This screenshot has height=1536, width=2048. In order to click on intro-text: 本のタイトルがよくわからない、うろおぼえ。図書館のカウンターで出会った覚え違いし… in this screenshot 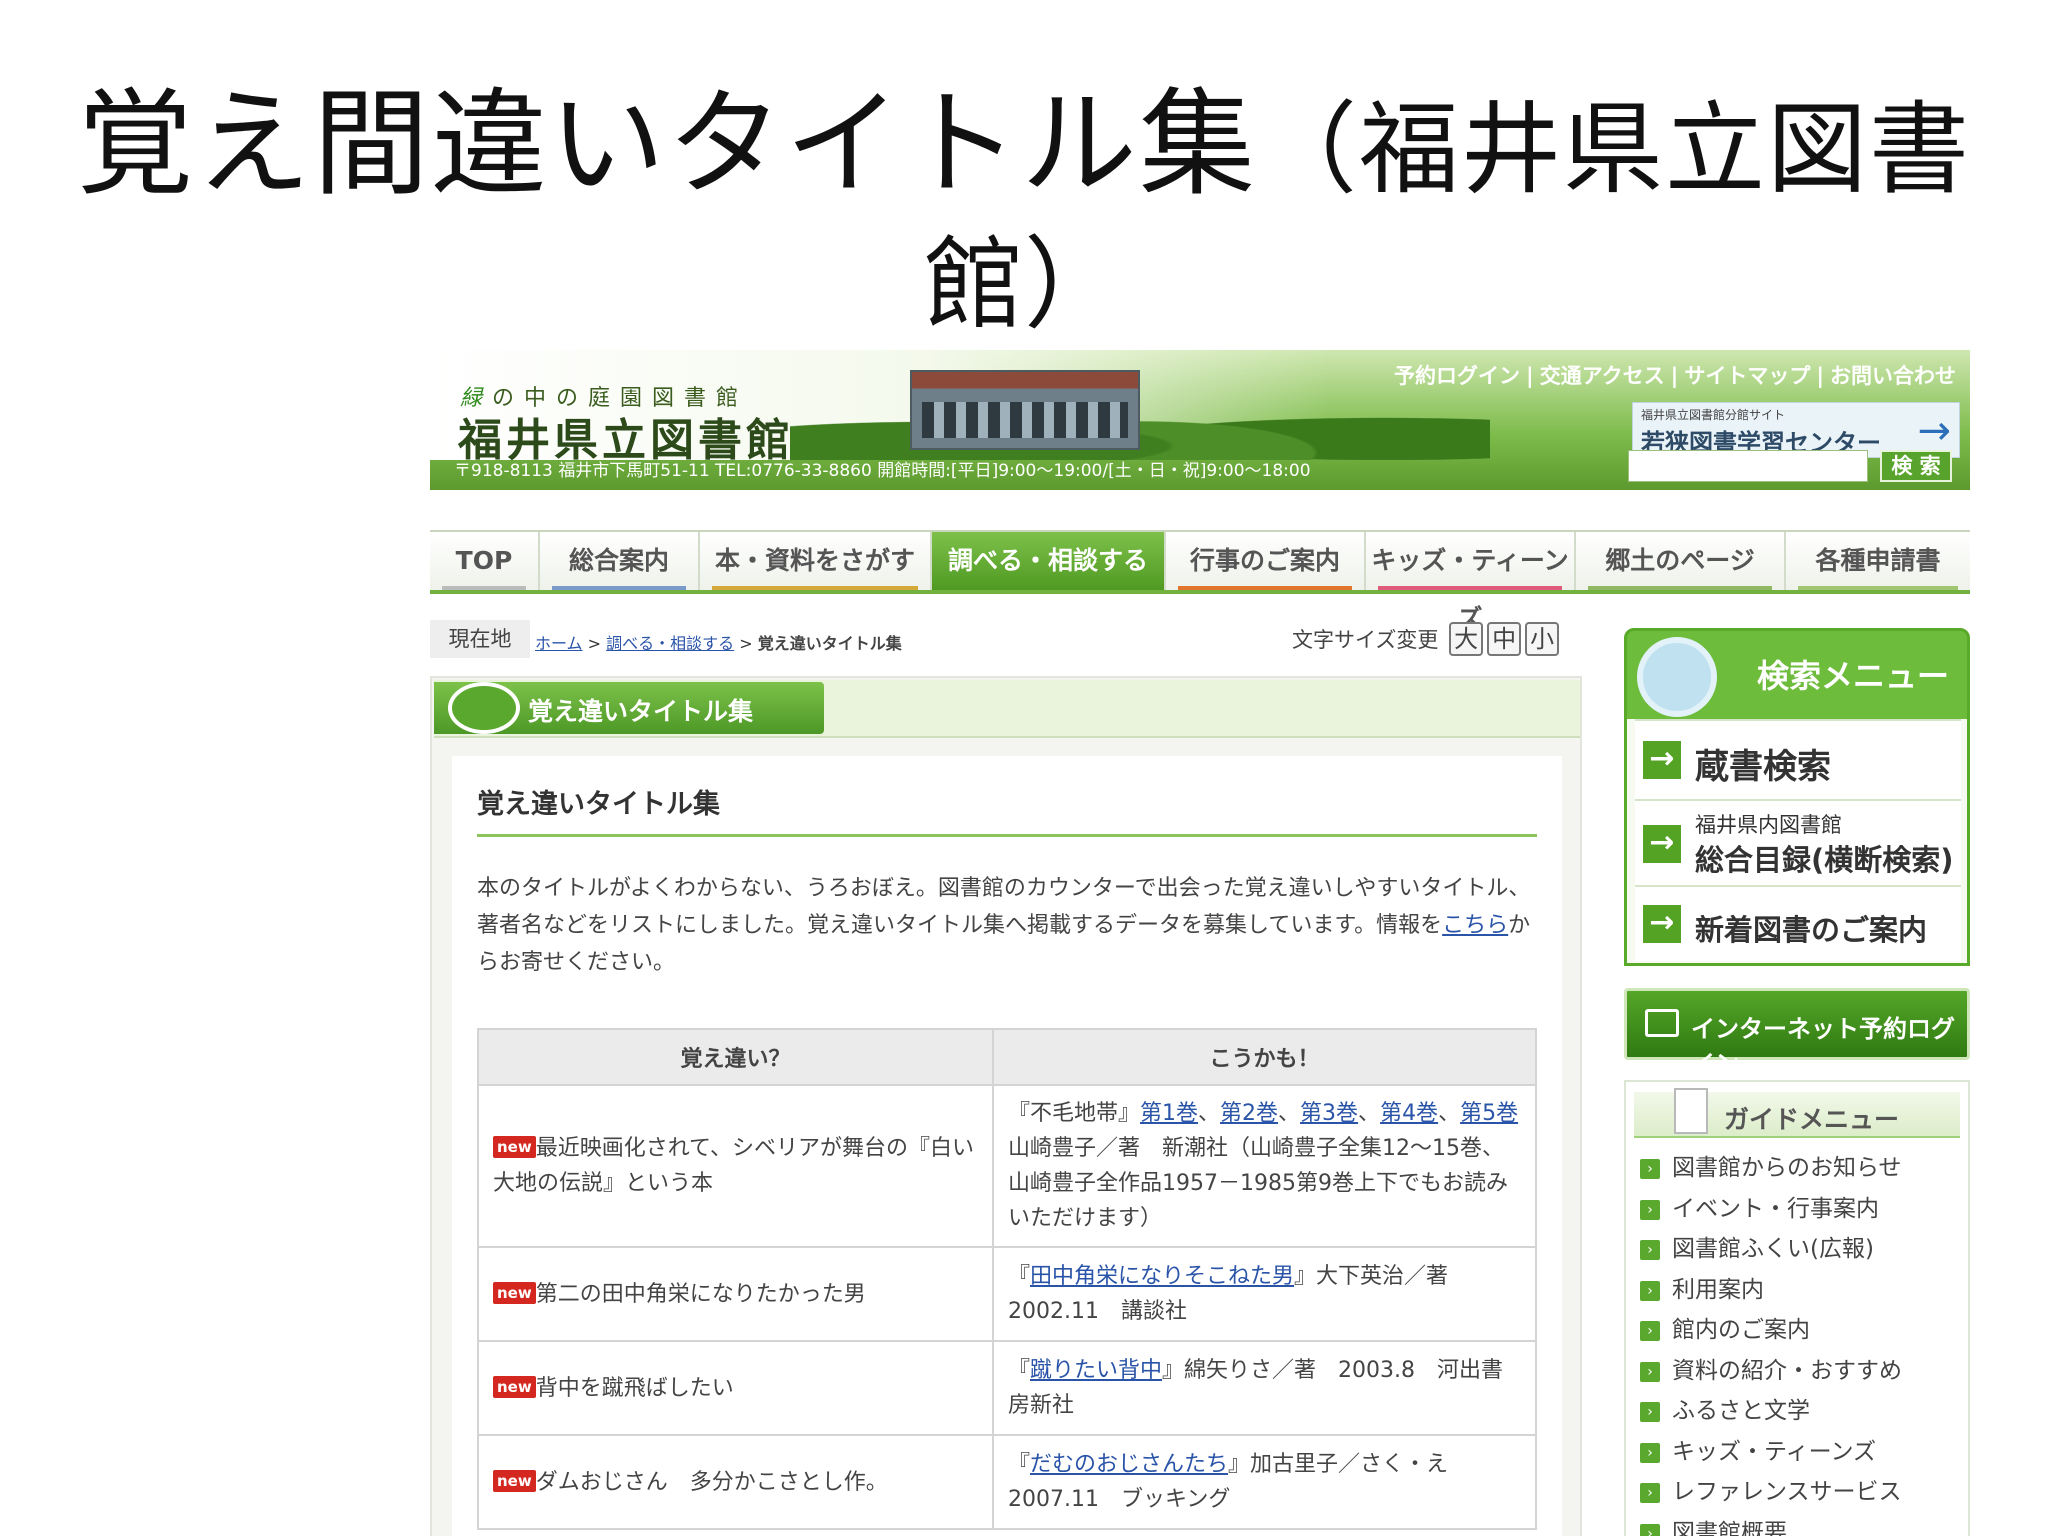, I will do `click(1004, 925)`.